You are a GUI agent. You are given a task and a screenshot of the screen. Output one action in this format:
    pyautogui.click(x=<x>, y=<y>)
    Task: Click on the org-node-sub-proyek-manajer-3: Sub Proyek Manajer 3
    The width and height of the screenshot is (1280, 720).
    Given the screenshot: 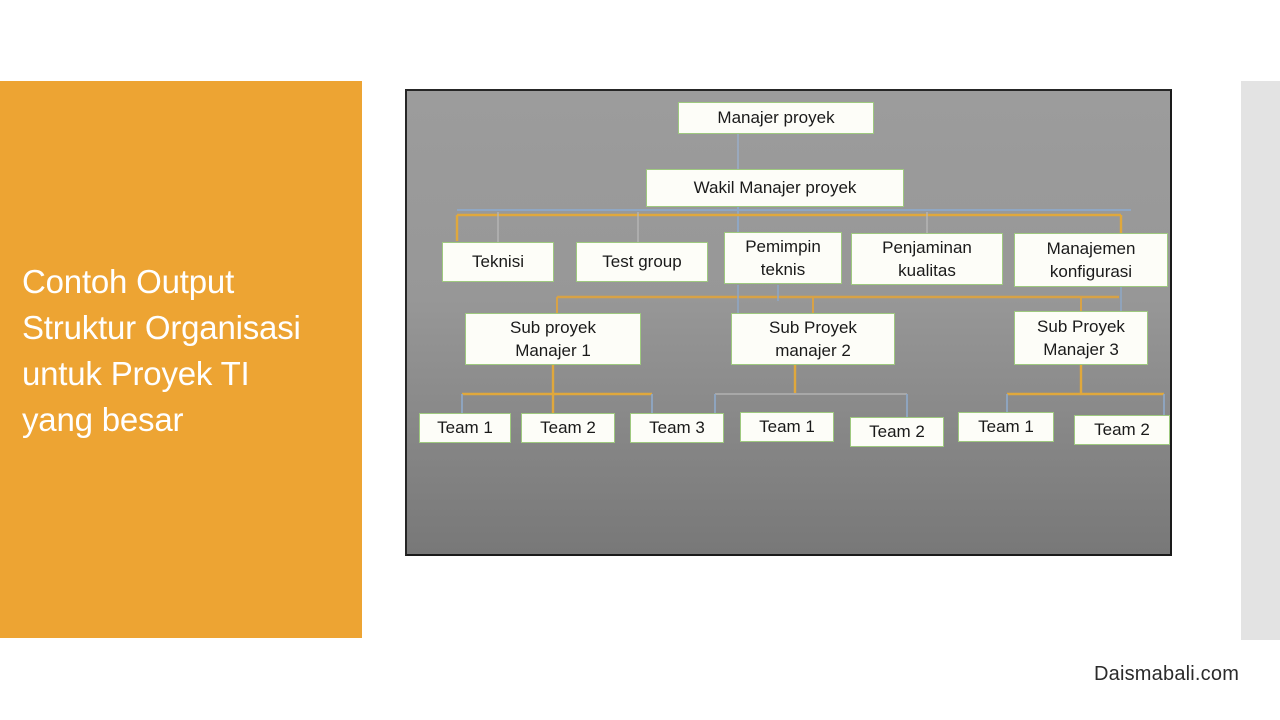 What is the action you would take?
    pyautogui.click(x=1081, y=338)
    